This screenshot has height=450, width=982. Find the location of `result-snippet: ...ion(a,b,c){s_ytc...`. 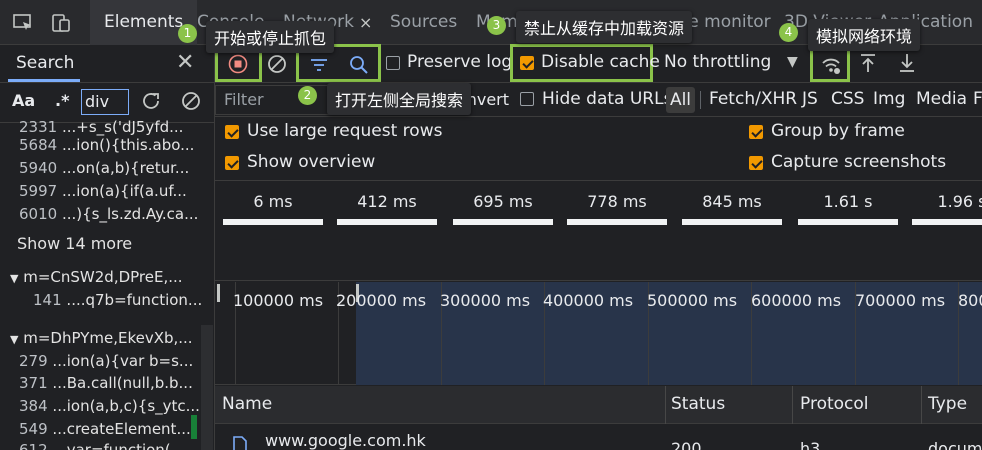

result-snippet: ...ion(a,b,c){s_ytc... is located at coordinates (126, 406).